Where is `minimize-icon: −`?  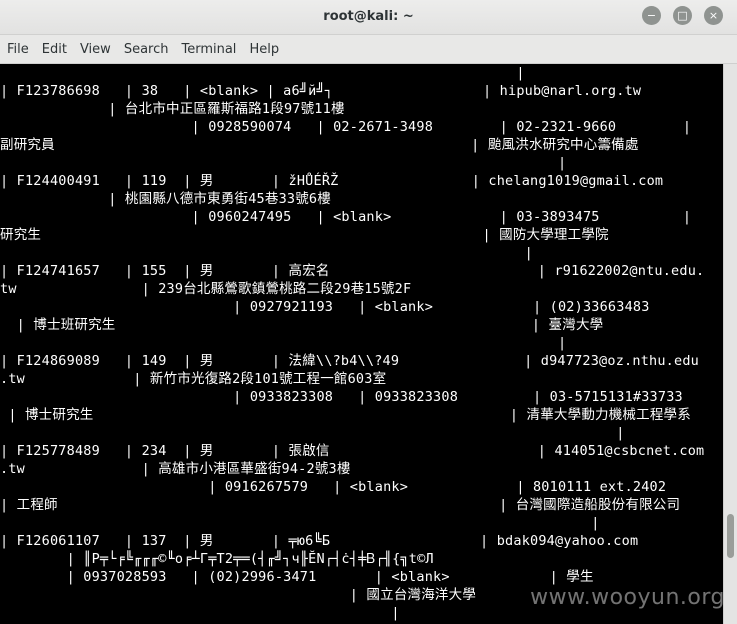 minimize-icon: − is located at coordinates (651, 15).